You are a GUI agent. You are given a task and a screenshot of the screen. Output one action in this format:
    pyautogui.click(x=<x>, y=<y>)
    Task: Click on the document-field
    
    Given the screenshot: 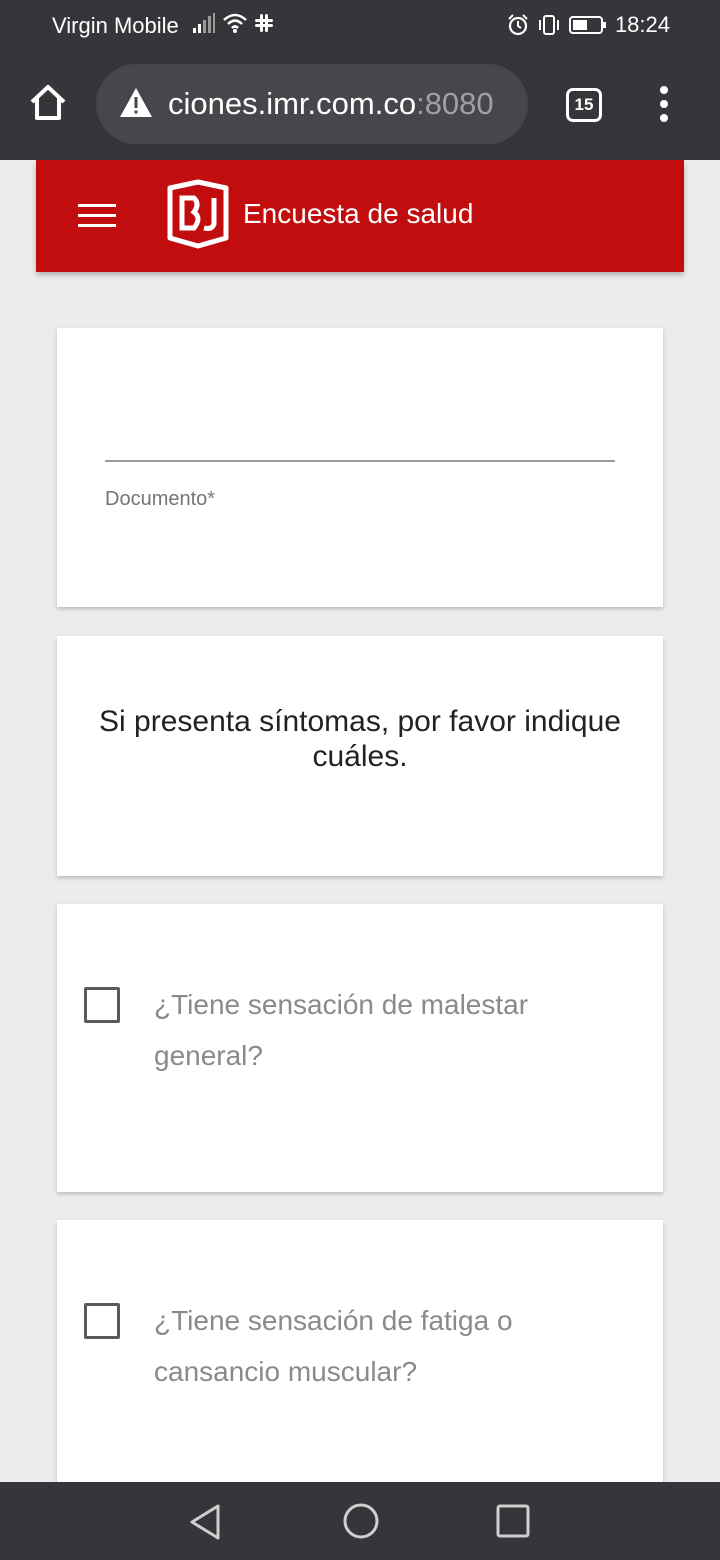 What is the action you would take?
    pyautogui.click(x=360, y=425)
    